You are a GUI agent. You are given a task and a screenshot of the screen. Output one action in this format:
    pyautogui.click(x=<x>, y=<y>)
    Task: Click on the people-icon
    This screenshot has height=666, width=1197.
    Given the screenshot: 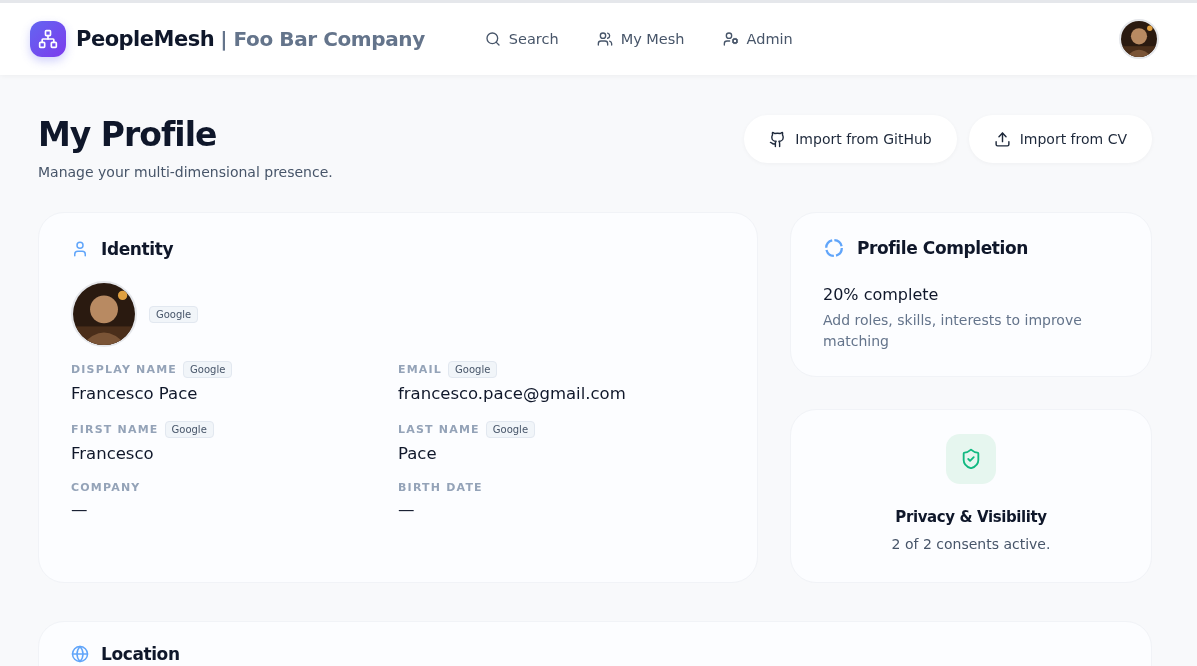 What is the action you would take?
    pyautogui.click(x=604, y=39)
    